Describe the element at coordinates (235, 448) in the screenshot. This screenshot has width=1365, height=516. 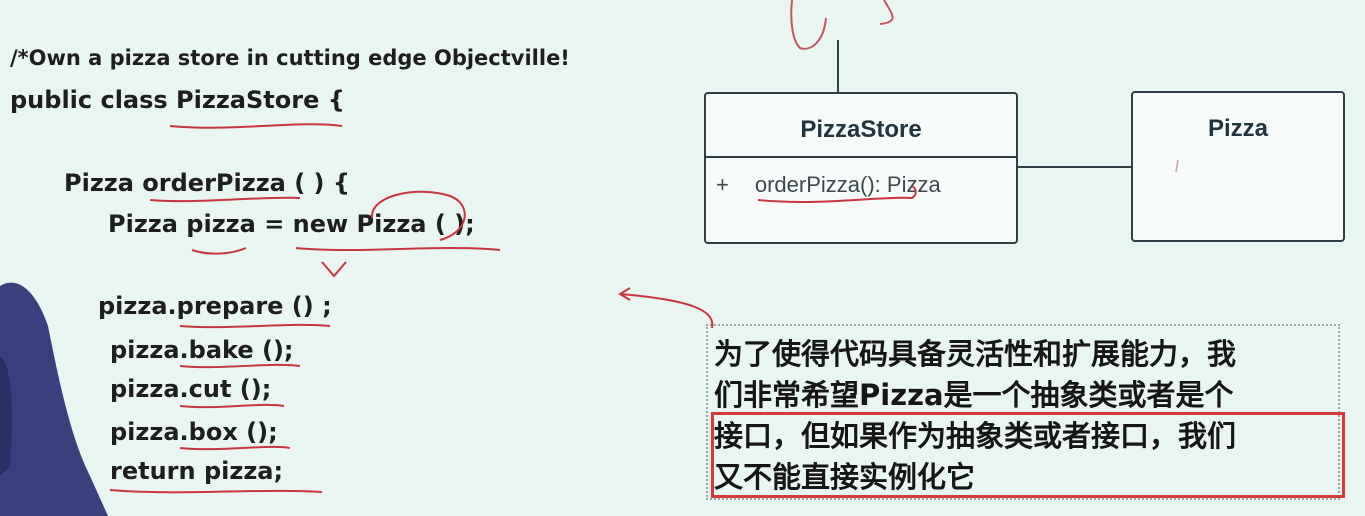
I see `underline-box` at that location.